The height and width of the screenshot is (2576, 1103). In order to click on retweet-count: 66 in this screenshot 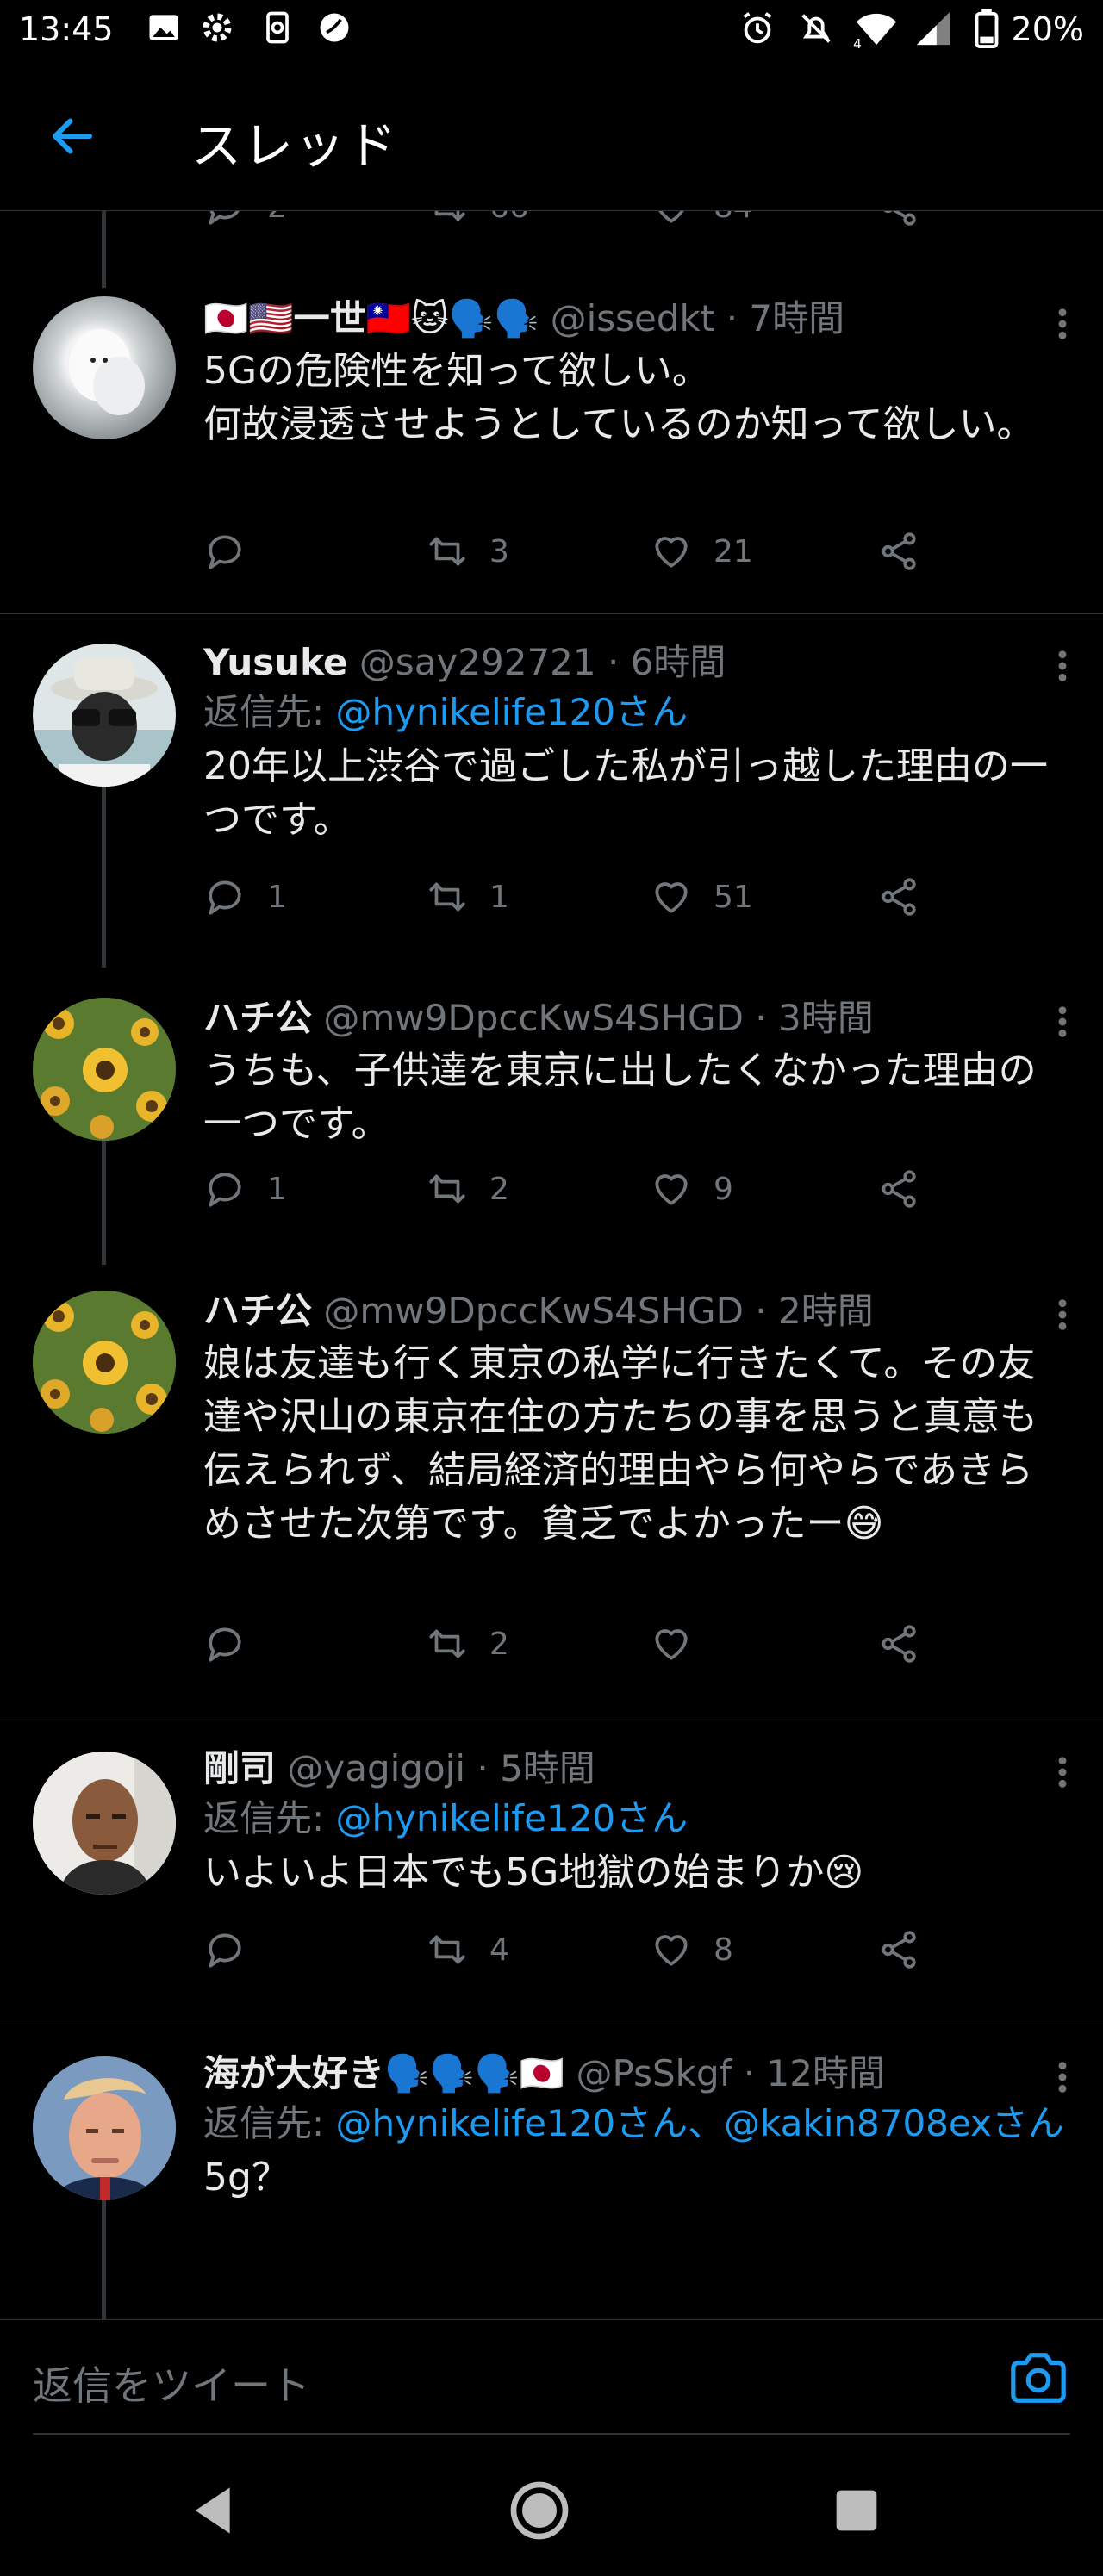, I will do `click(509, 218)`.